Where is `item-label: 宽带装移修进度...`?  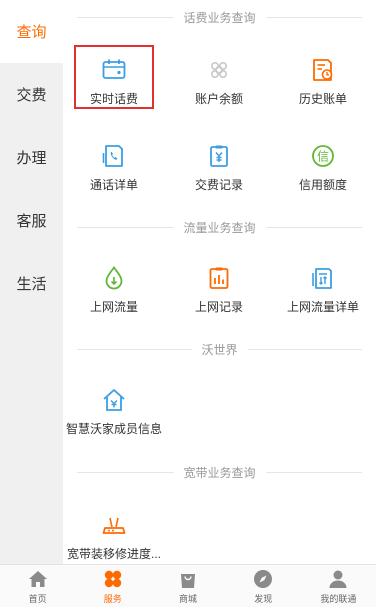 item-label: 宽带装移修进度... is located at coordinates (113, 554).